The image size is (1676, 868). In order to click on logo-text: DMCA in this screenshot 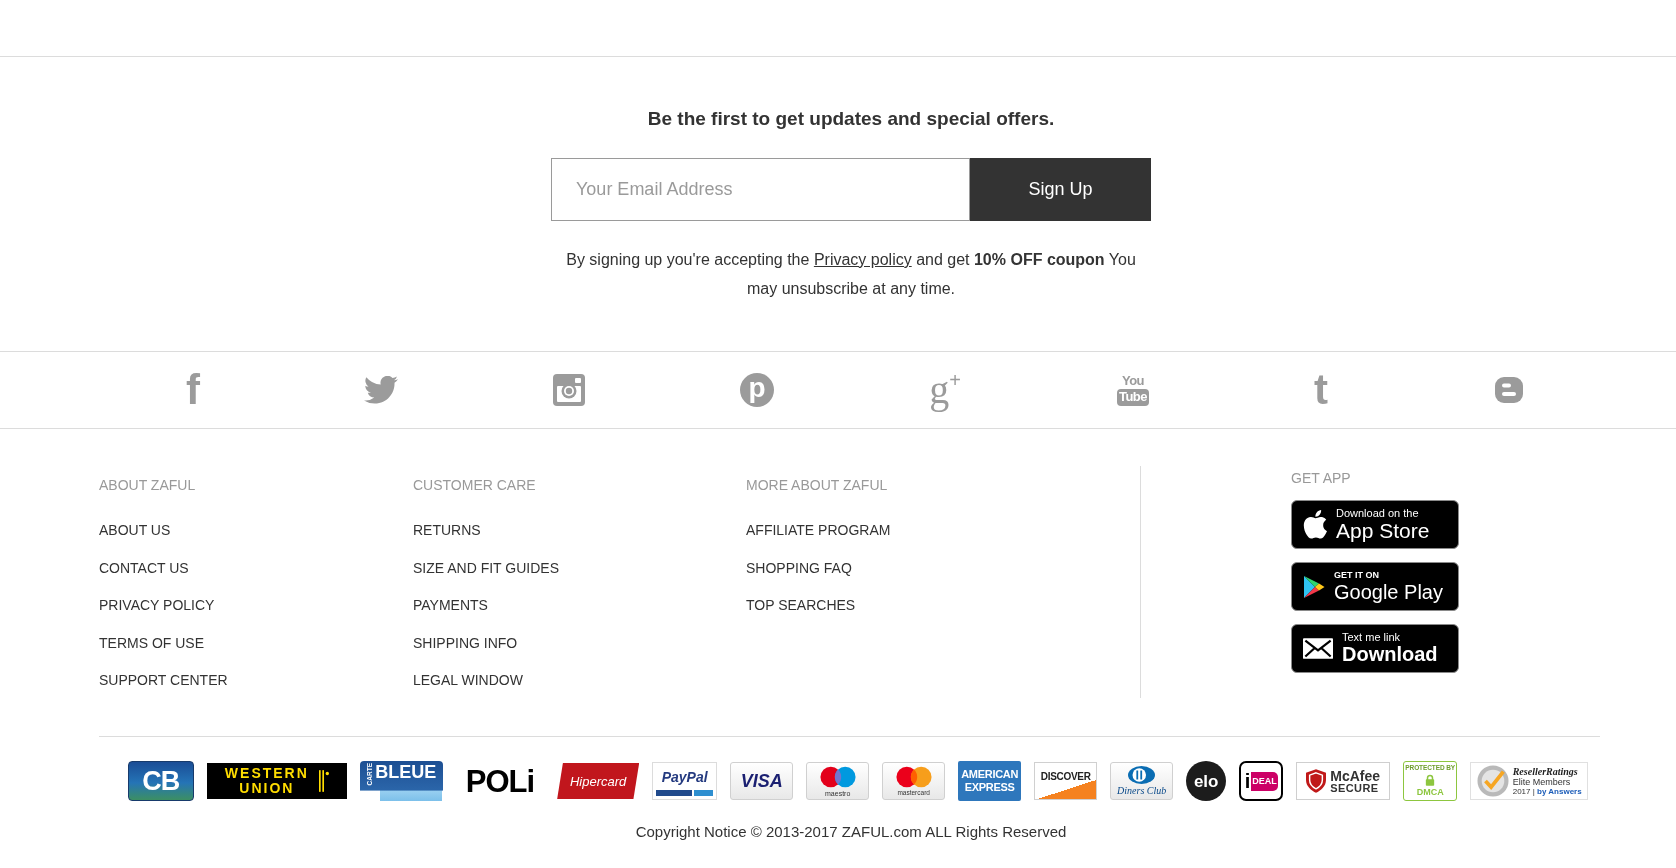, I will do `click(1430, 792)`.